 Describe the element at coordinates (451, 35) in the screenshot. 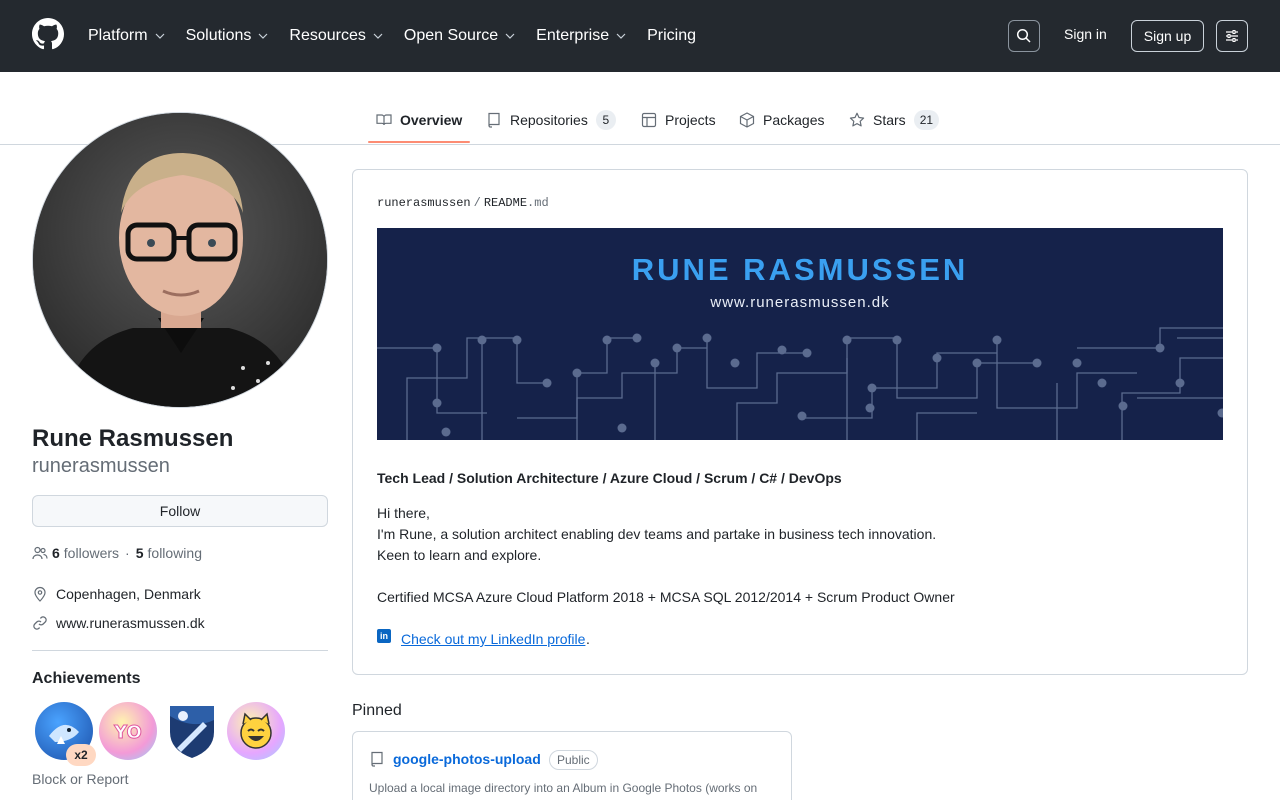

I see `nav-label: Open Source` at that location.